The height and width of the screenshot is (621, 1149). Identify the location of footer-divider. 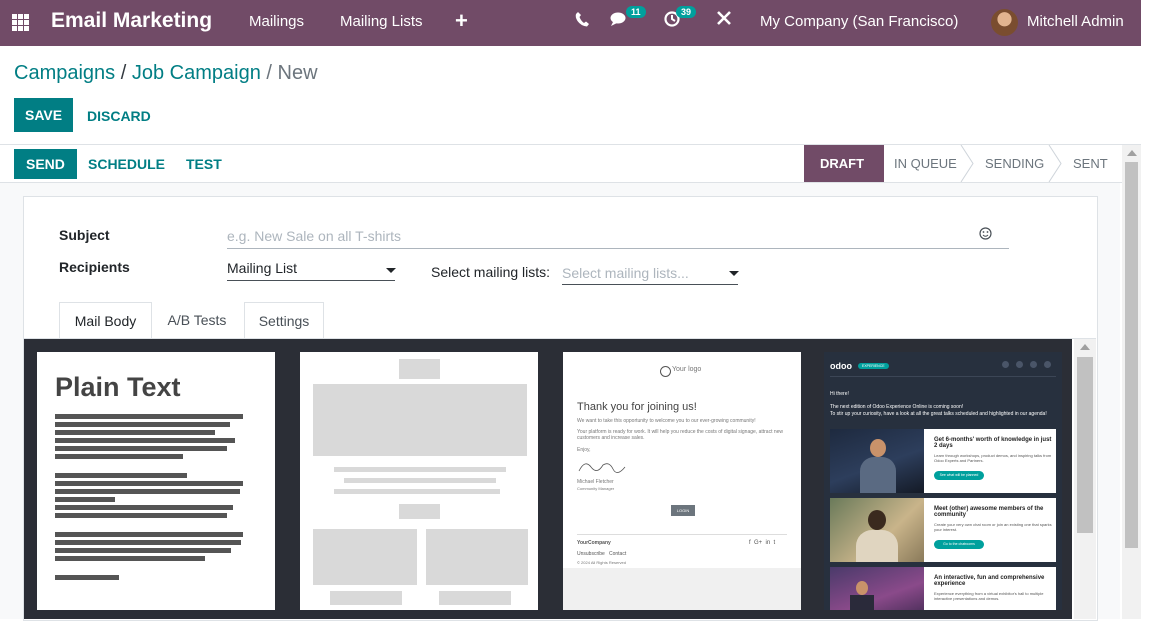
(682, 534).